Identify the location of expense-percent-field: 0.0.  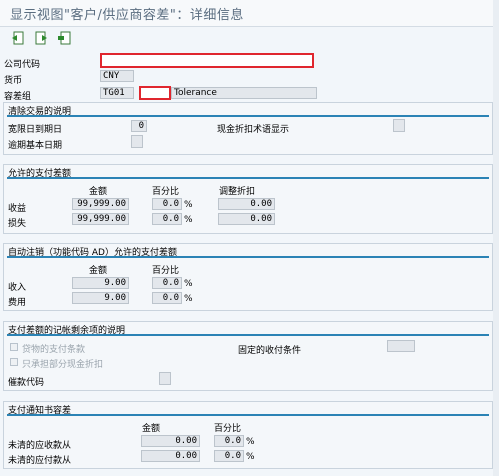
(167, 298).